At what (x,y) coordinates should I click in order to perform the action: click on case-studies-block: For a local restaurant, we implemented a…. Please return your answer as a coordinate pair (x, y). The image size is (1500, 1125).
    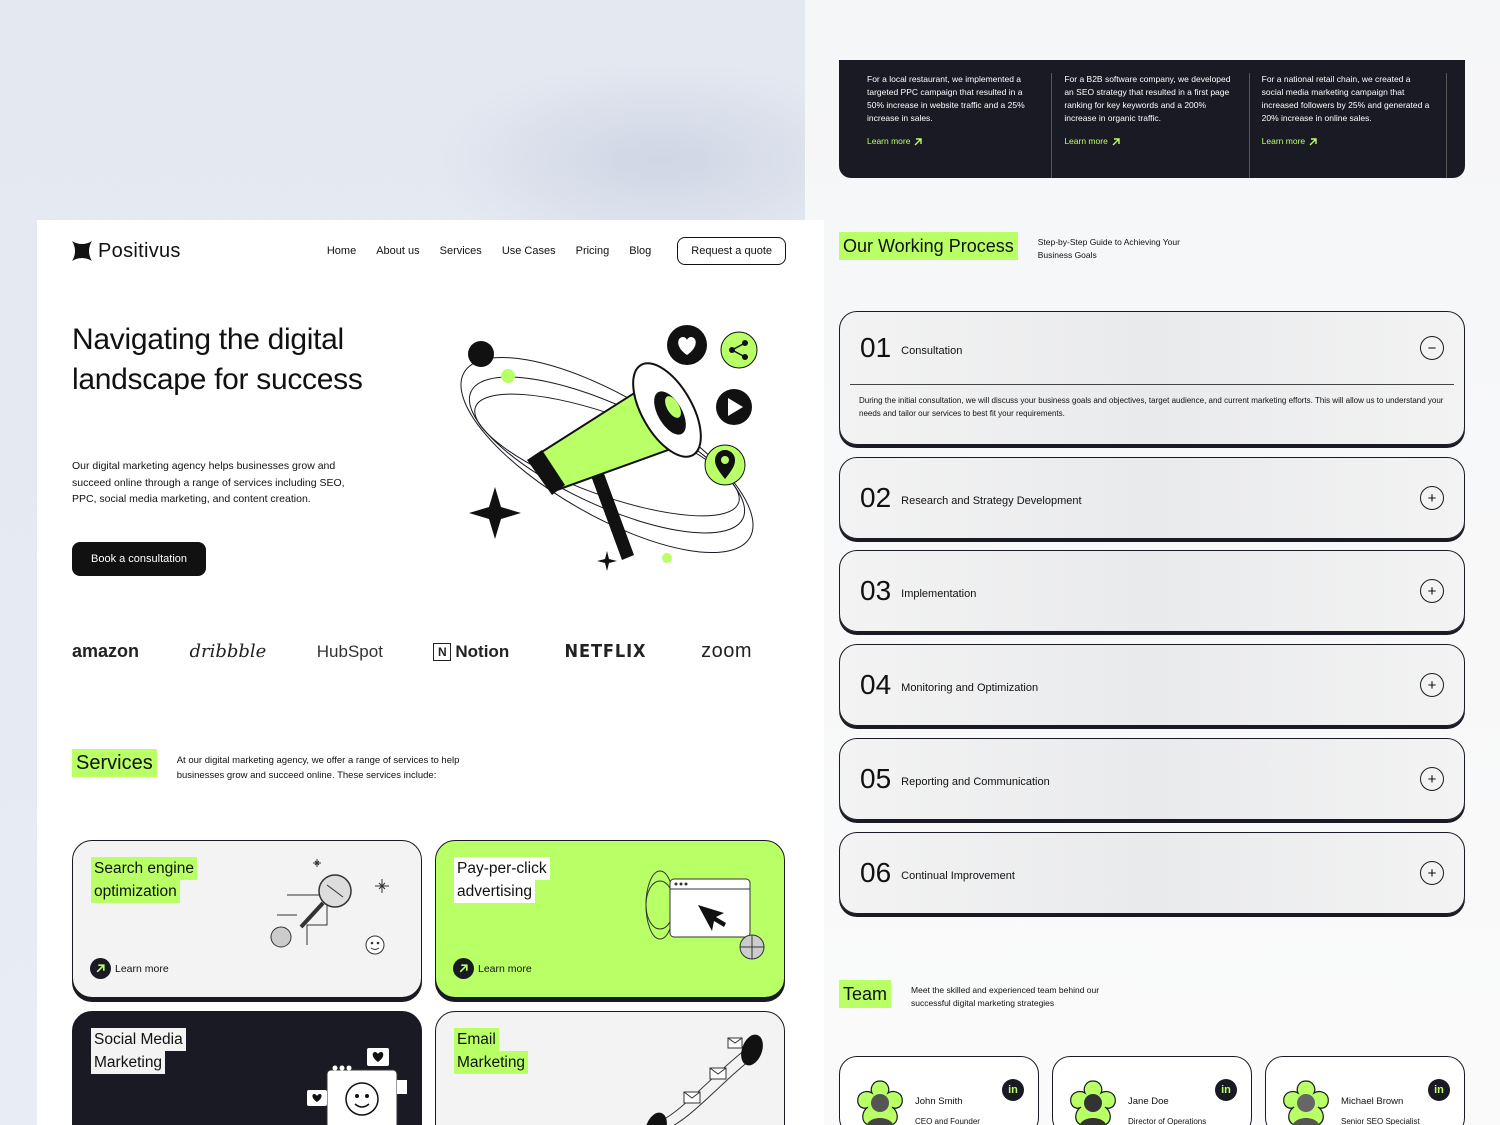
    Looking at the image, I should click on (1152, 119).